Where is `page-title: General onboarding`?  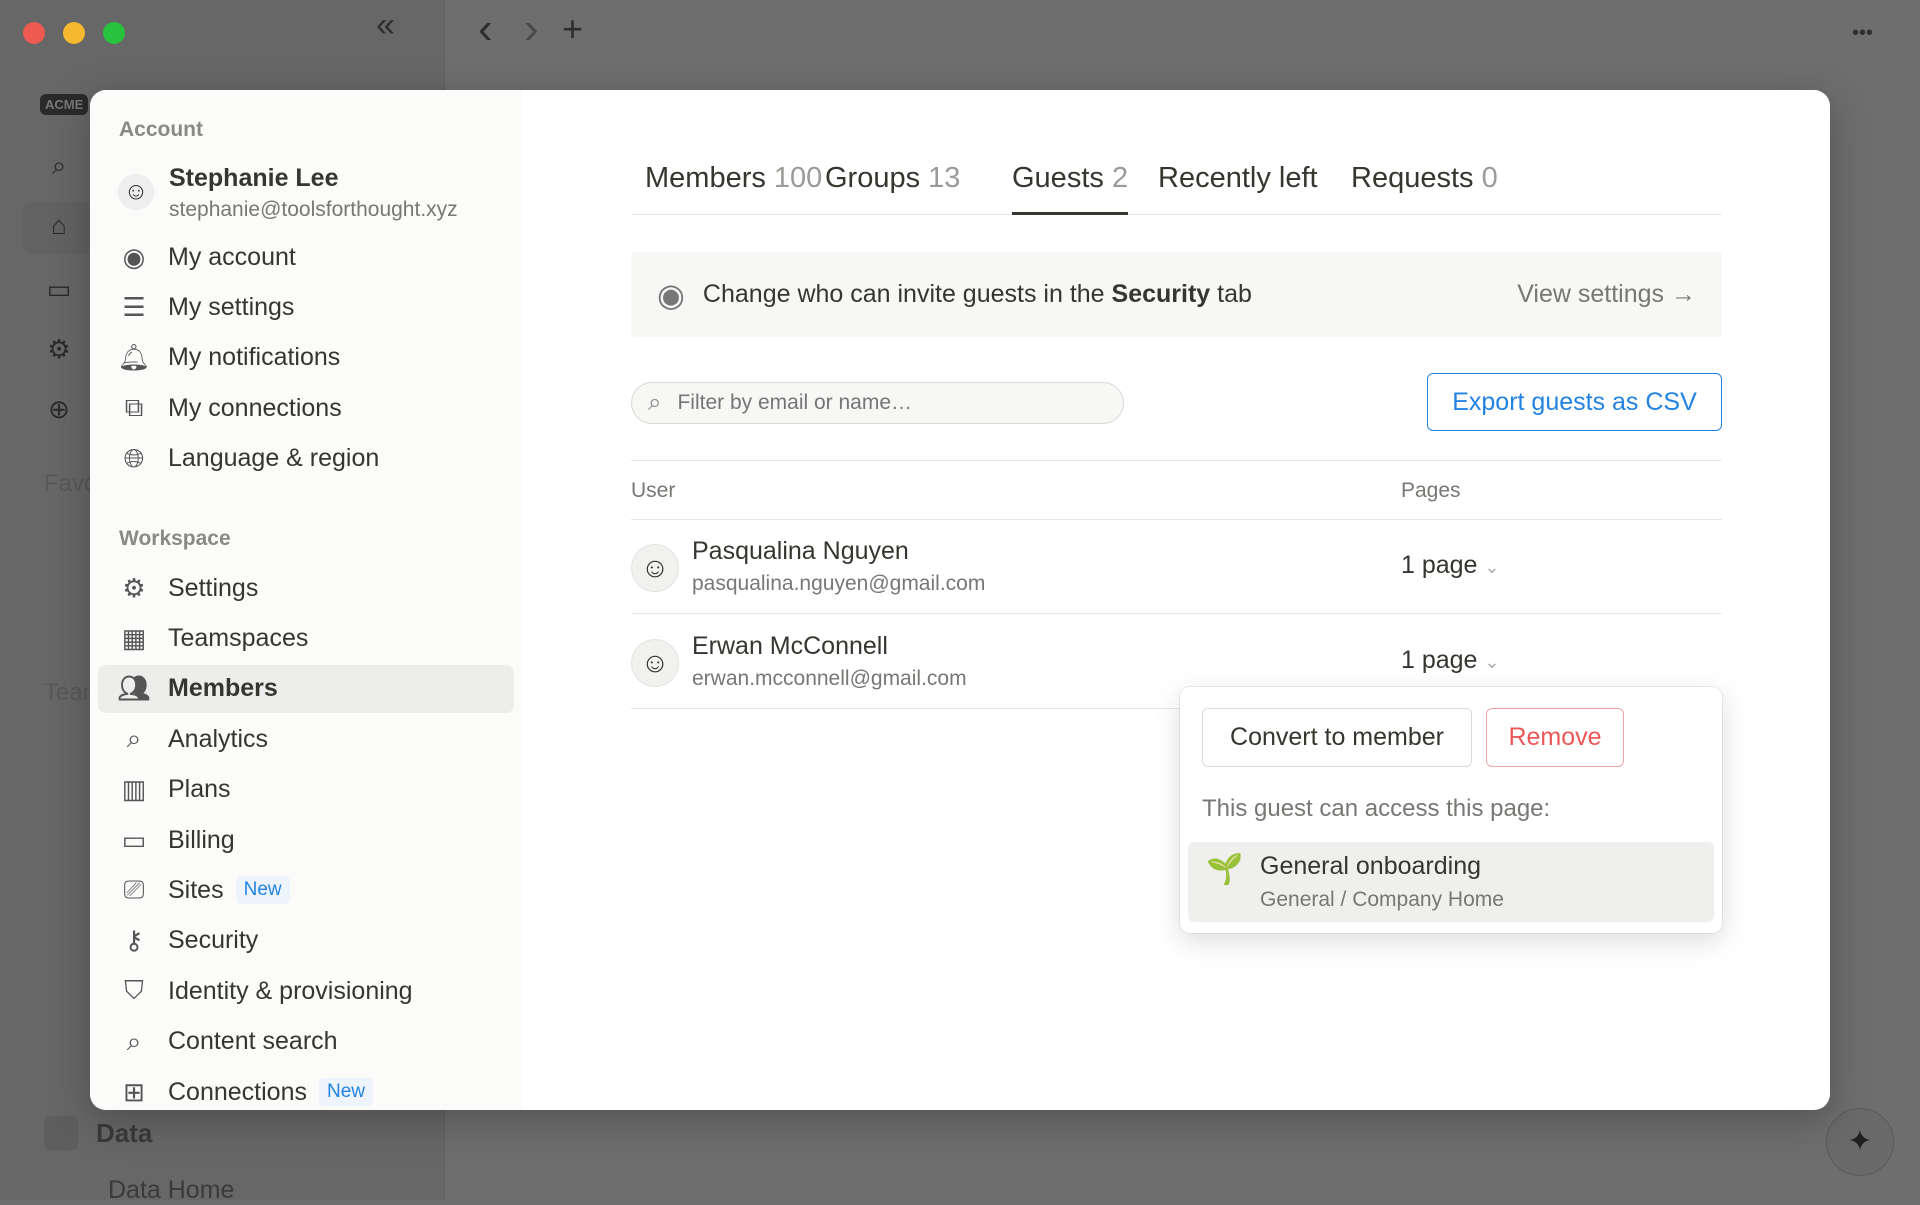 page-title: General onboarding is located at coordinates (1370, 866).